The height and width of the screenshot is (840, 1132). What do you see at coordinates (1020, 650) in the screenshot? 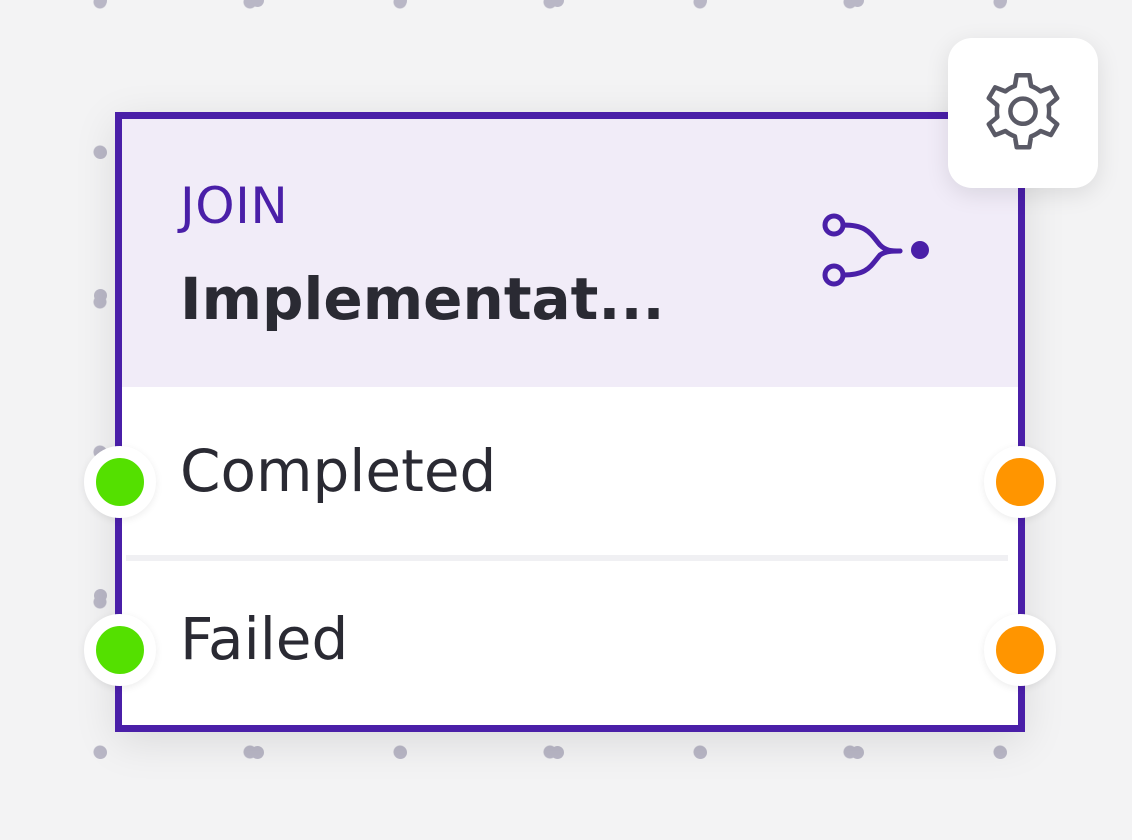
I see `failed-output-port` at bounding box center [1020, 650].